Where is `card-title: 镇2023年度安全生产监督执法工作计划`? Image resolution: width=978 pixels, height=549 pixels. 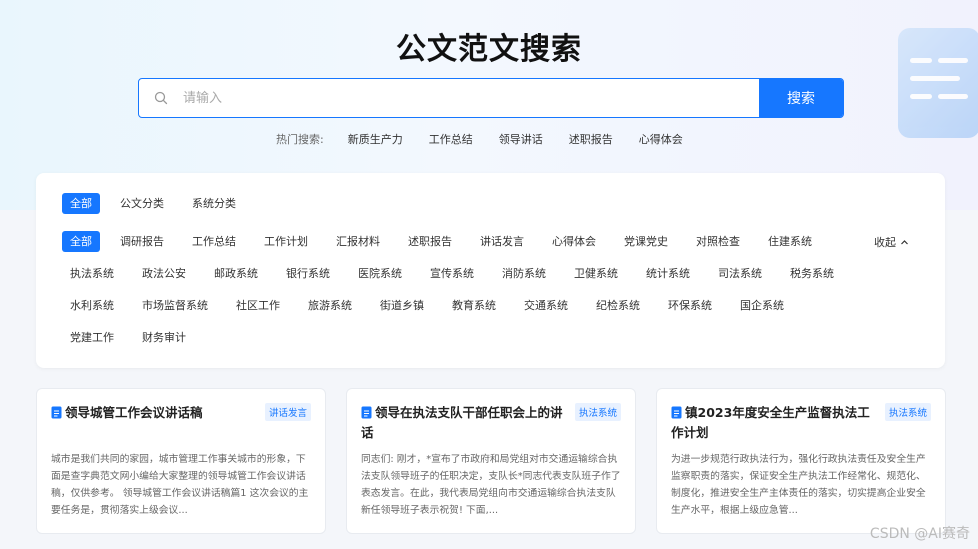 card-title: 镇2023年度安全生产监督执法工作计划 is located at coordinates (770, 422).